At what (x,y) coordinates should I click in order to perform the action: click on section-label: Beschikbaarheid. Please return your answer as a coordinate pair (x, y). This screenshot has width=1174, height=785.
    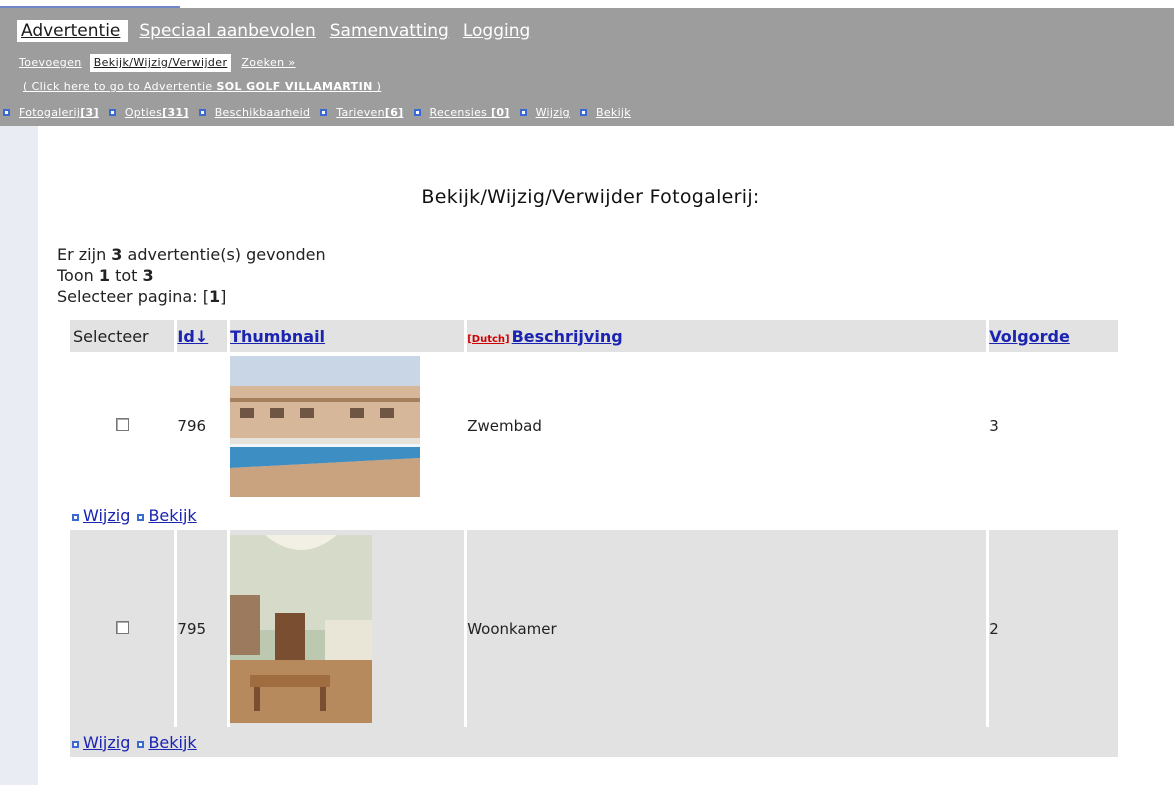
    Looking at the image, I should click on (263, 112).